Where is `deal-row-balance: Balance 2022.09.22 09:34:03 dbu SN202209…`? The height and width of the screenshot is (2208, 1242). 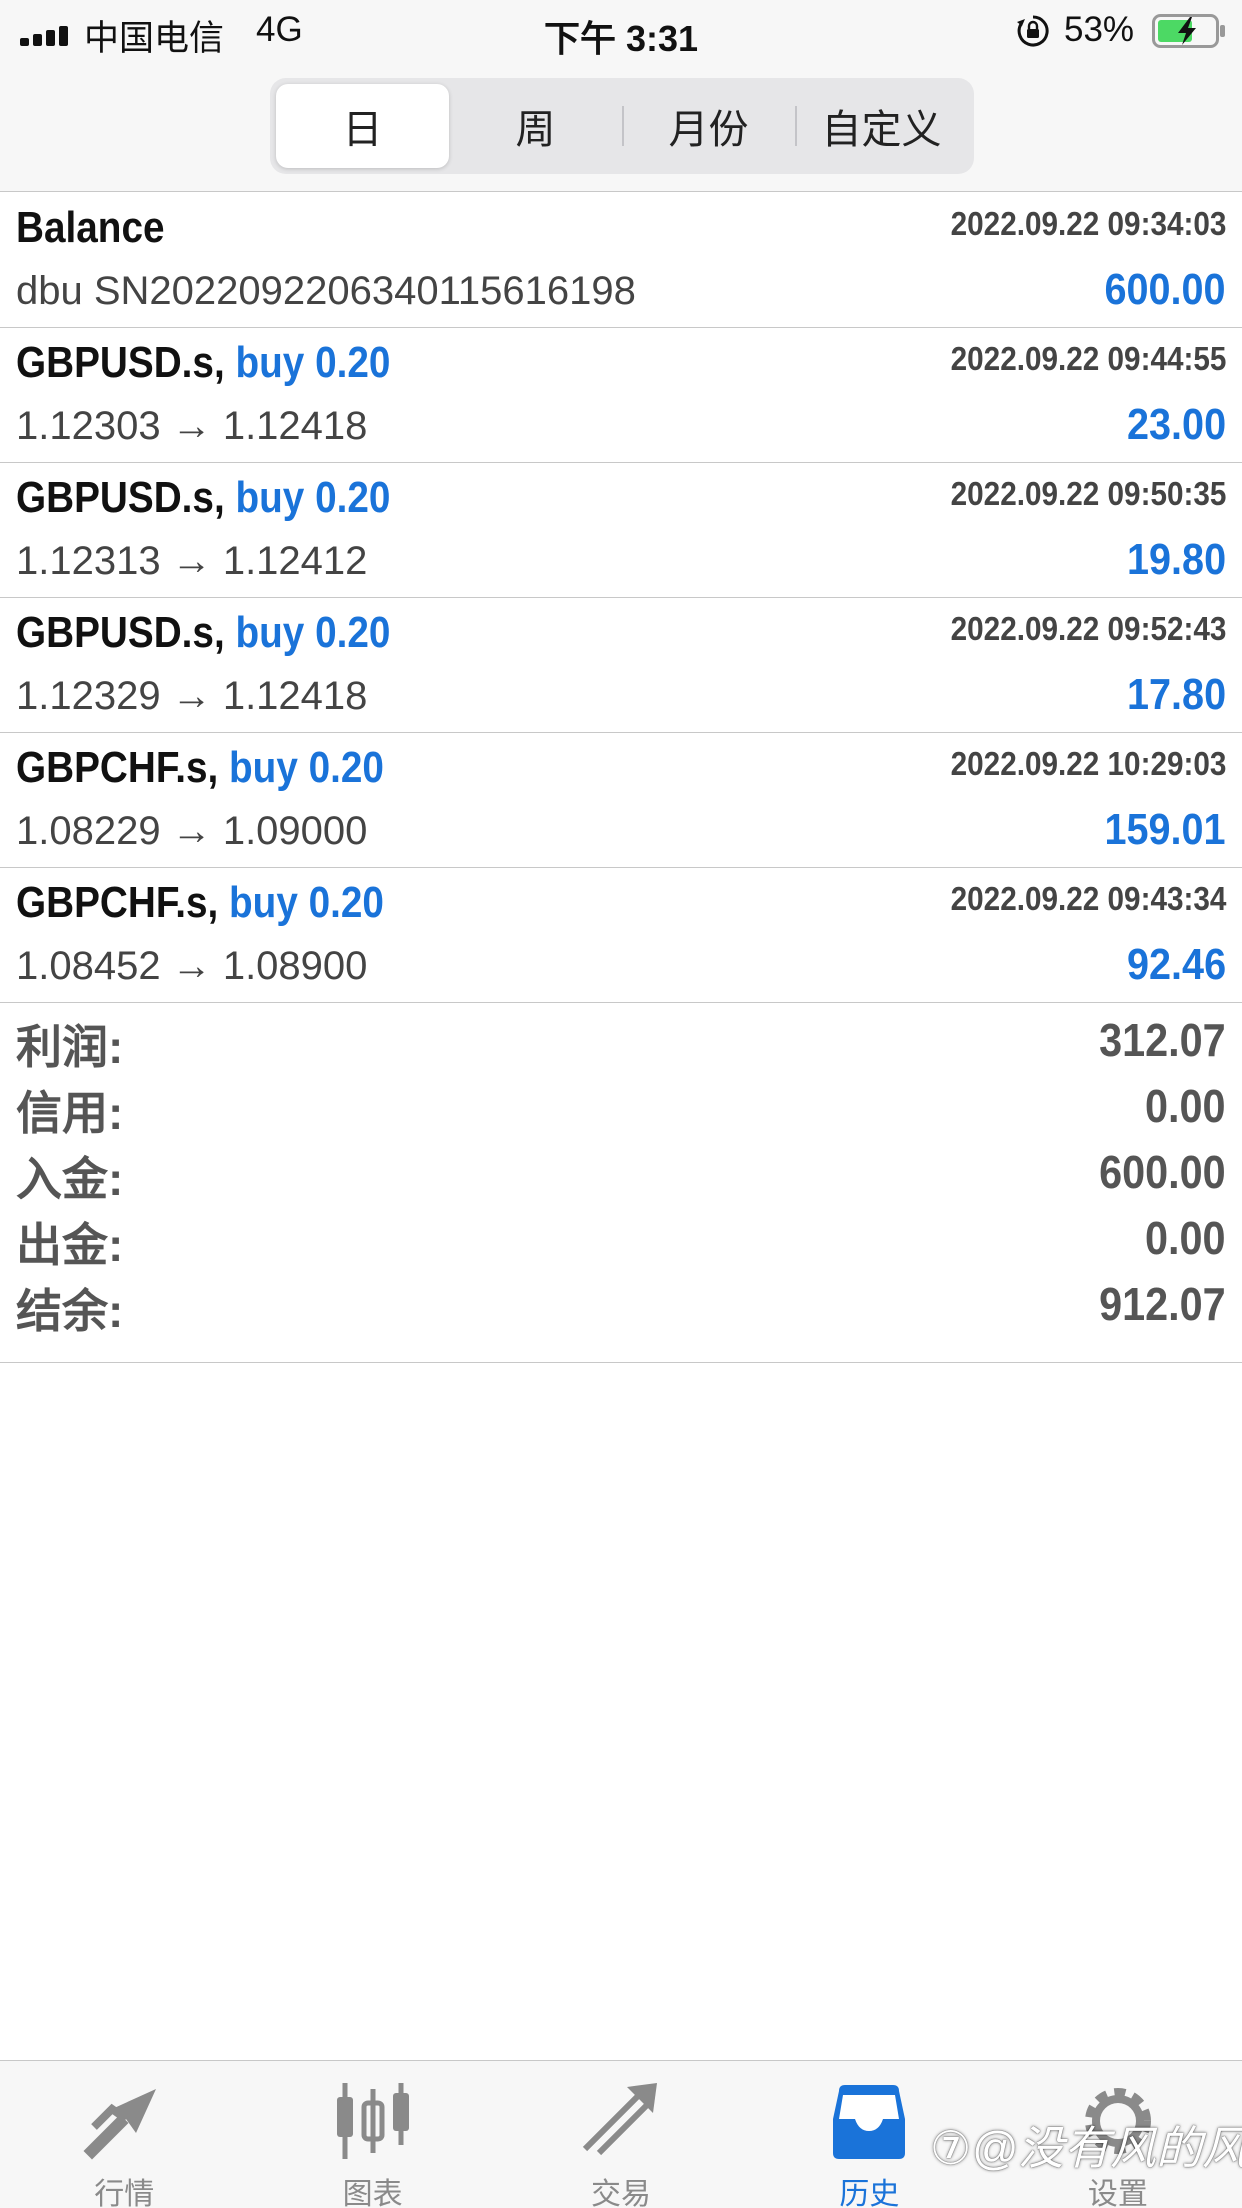 deal-row-balance: Balance 2022.09.22 09:34:03 dbu SN202209… is located at coordinates (621, 260).